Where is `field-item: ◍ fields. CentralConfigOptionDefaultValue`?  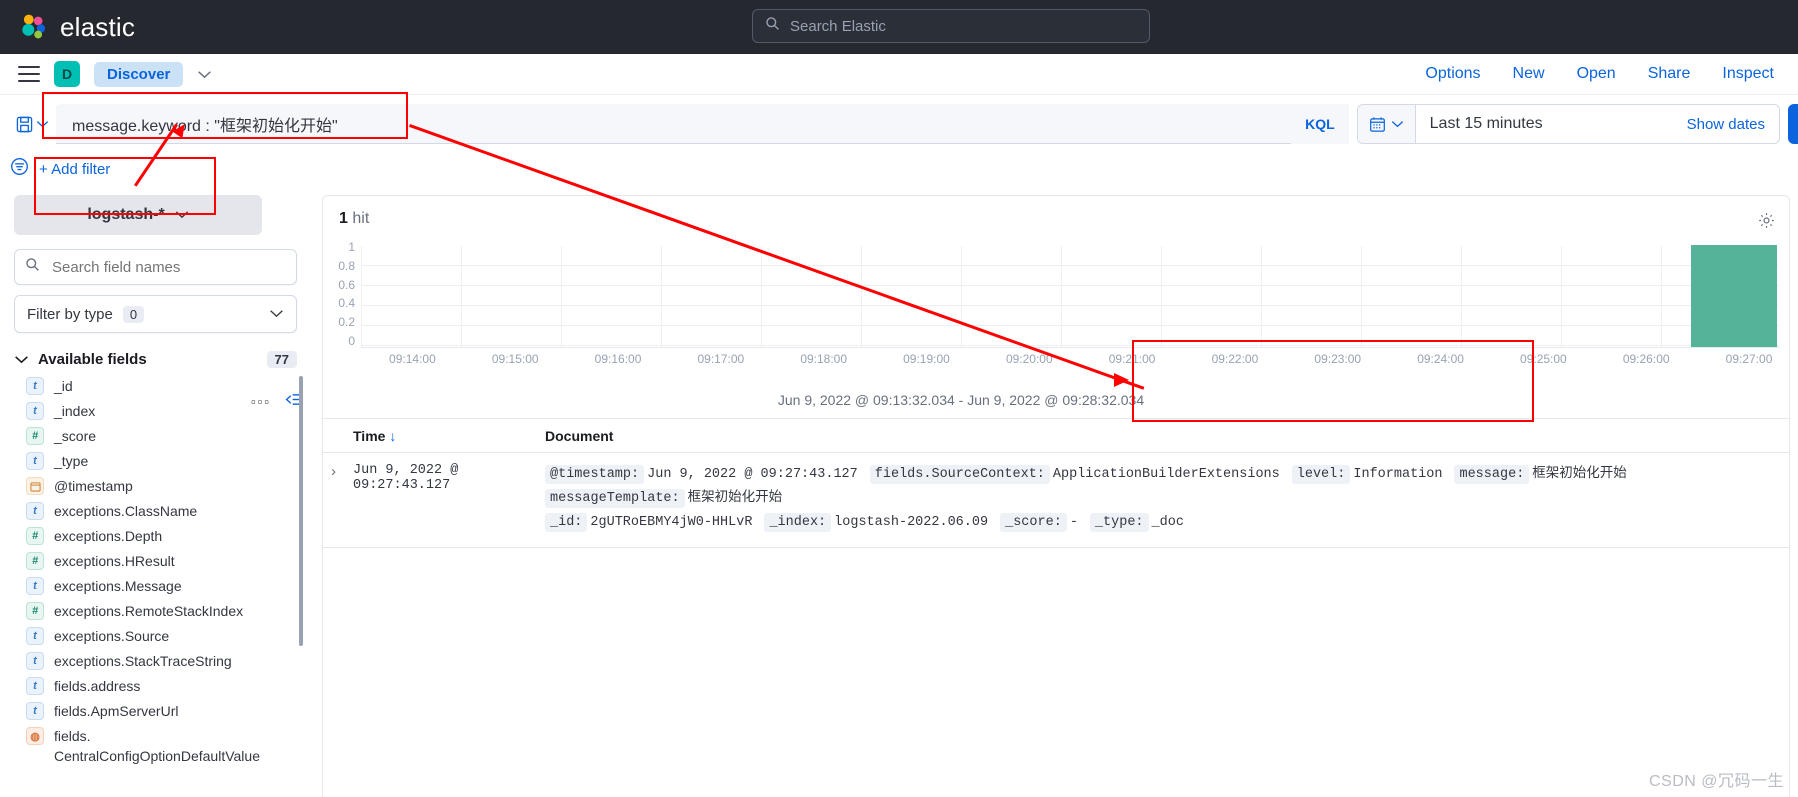 field-item: ◍ fields. CentralConfigOptionDefaultValue is located at coordinates (155, 745).